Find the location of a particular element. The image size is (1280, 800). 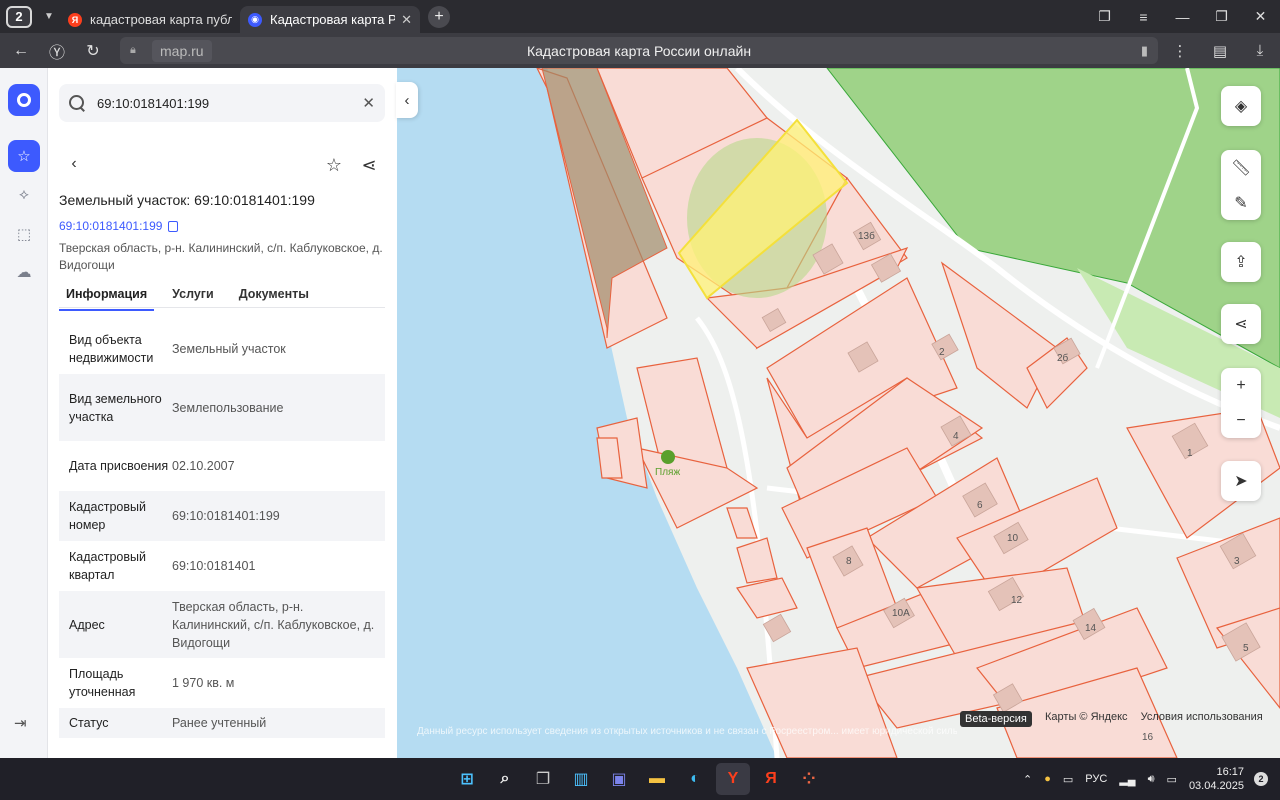

lock-icon: 🔒︎ is located at coordinates (133, 49).